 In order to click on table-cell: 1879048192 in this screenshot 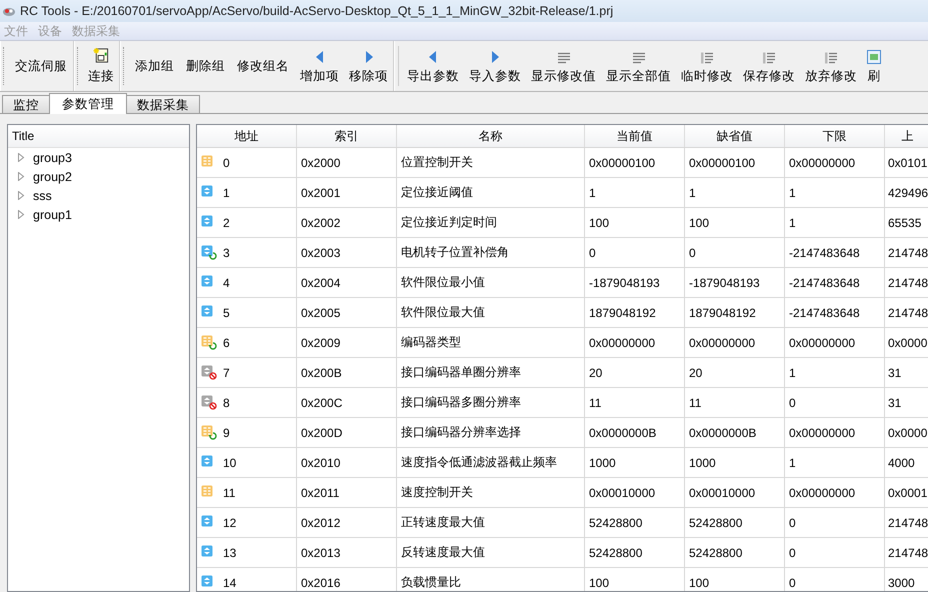, I will do `click(622, 313)`.